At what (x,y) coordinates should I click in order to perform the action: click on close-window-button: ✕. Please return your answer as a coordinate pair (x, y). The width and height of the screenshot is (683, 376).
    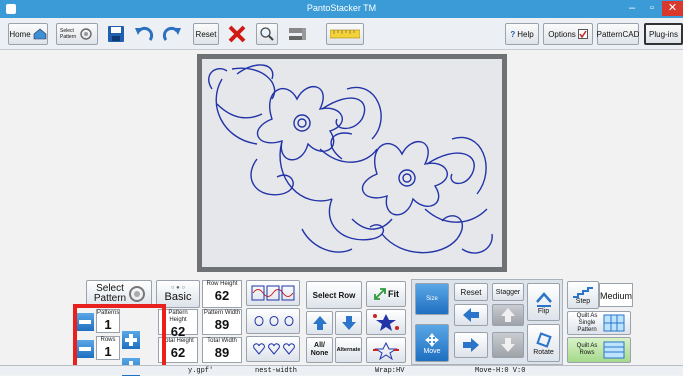
    Looking at the image, I should click on (672, 8).